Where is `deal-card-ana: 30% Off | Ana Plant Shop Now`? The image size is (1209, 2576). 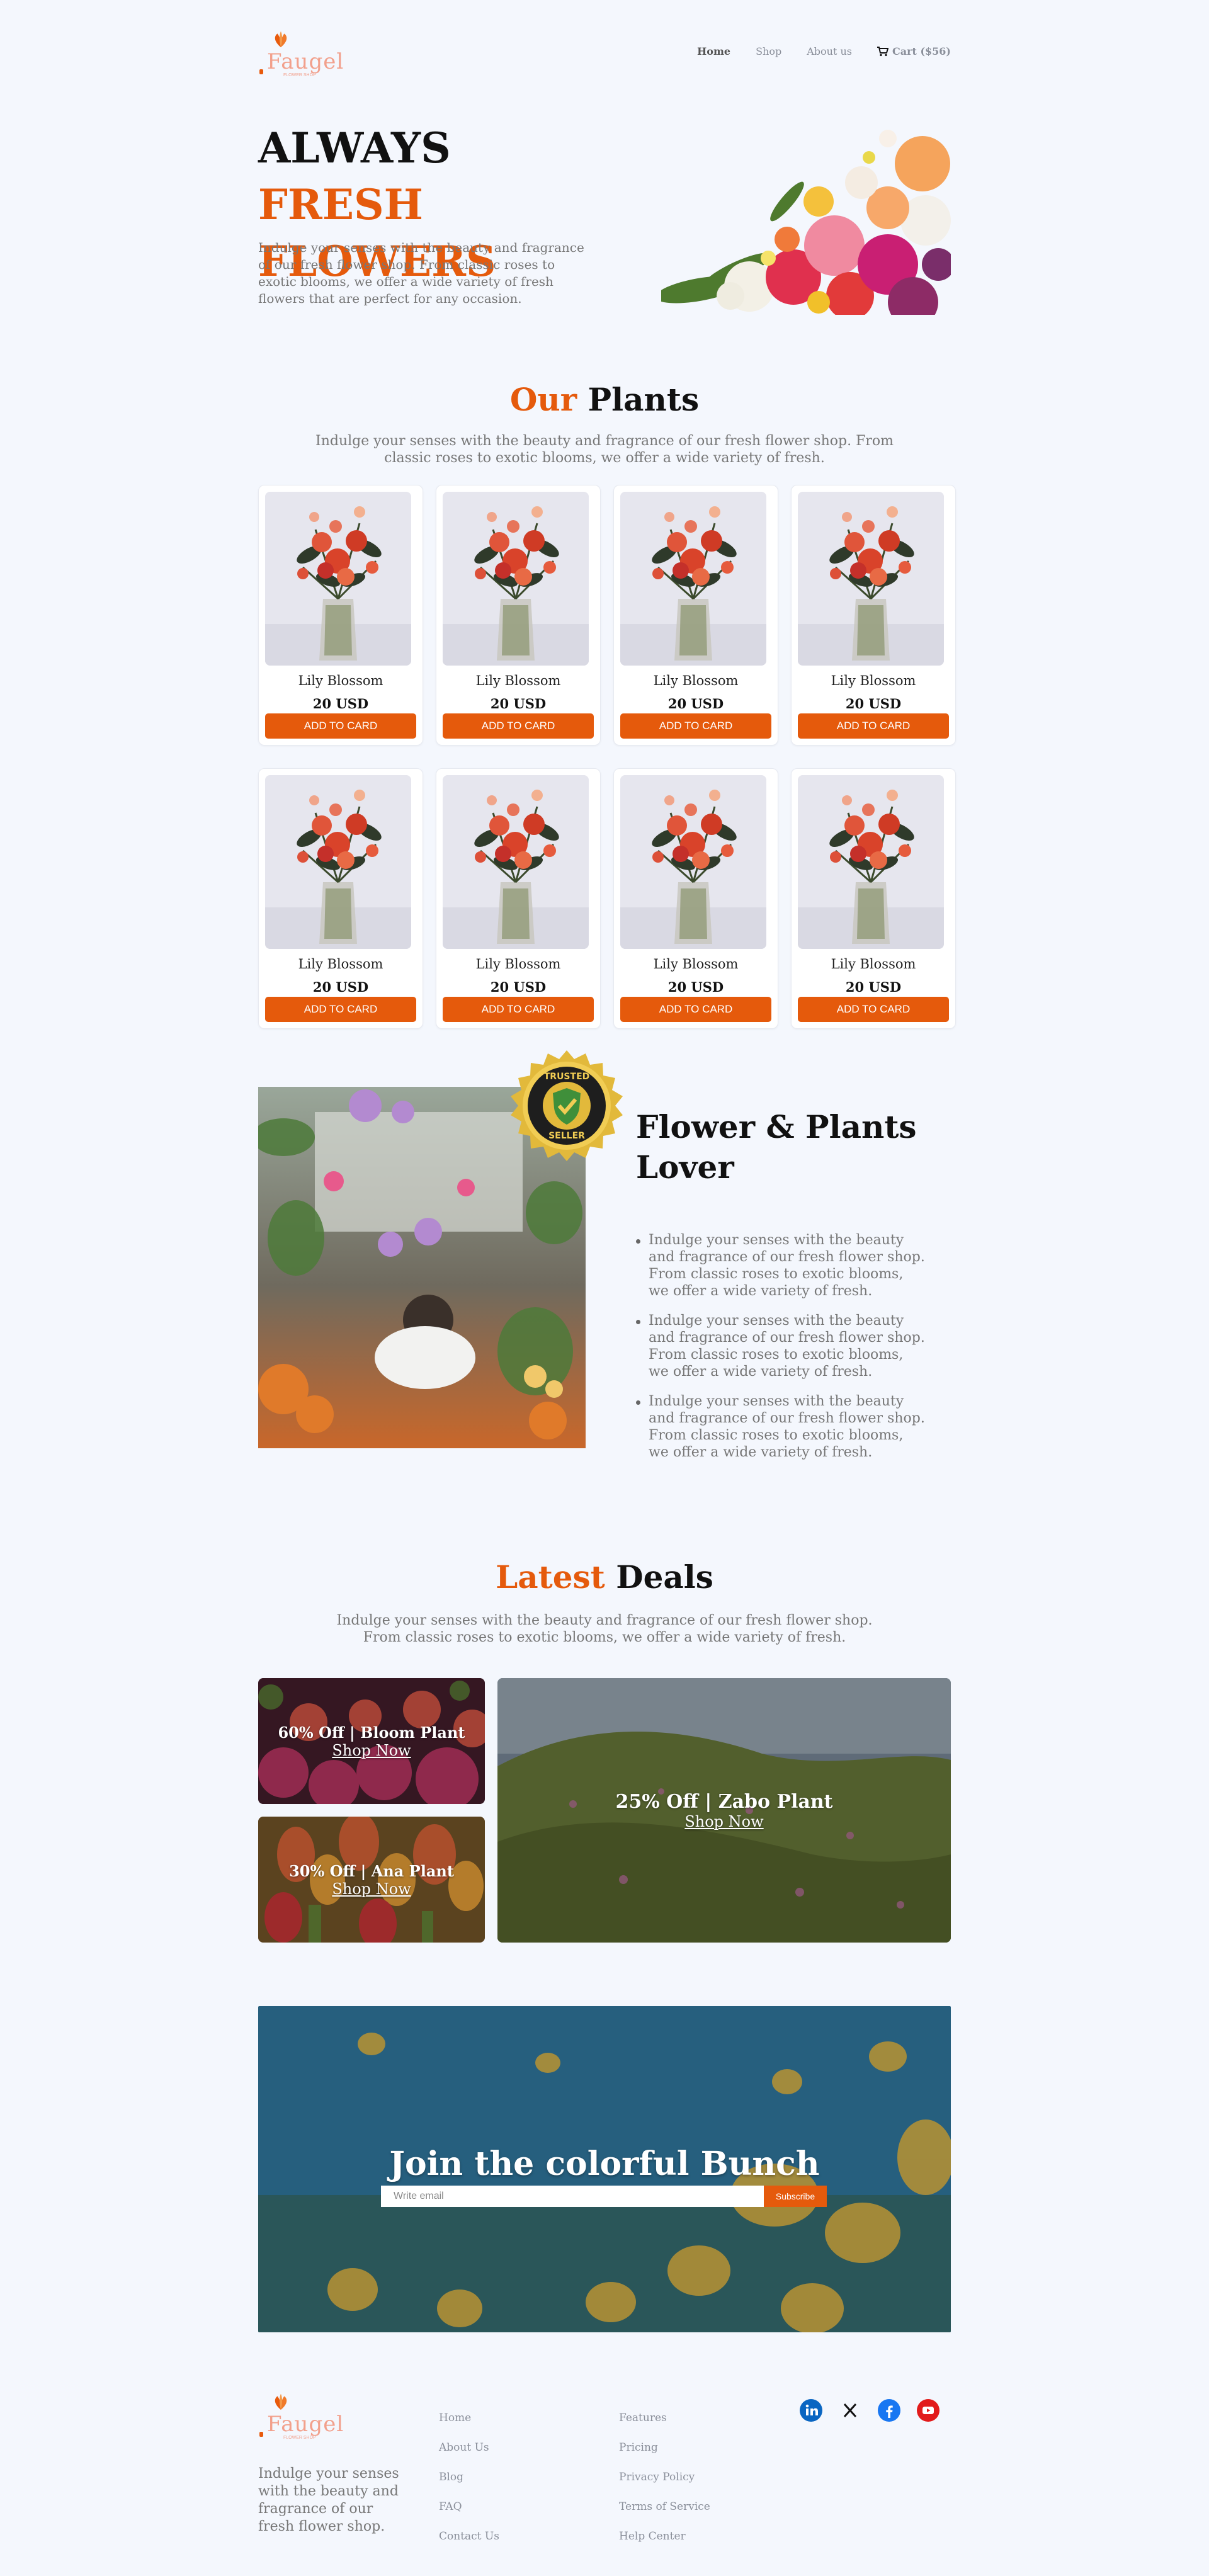
deal-card-ana: 30% Off | Ana Plant Shop Now is located at coordinates (371, 1880).